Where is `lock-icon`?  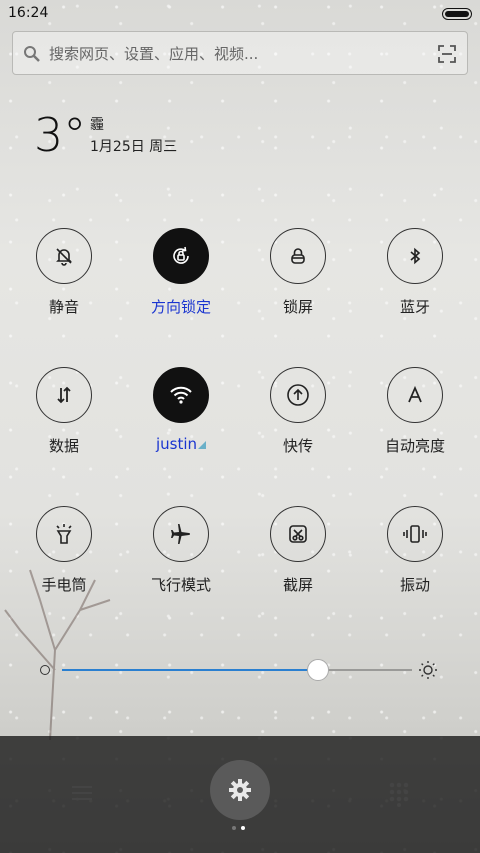 lock-icon is located at coordinates (298, 256).